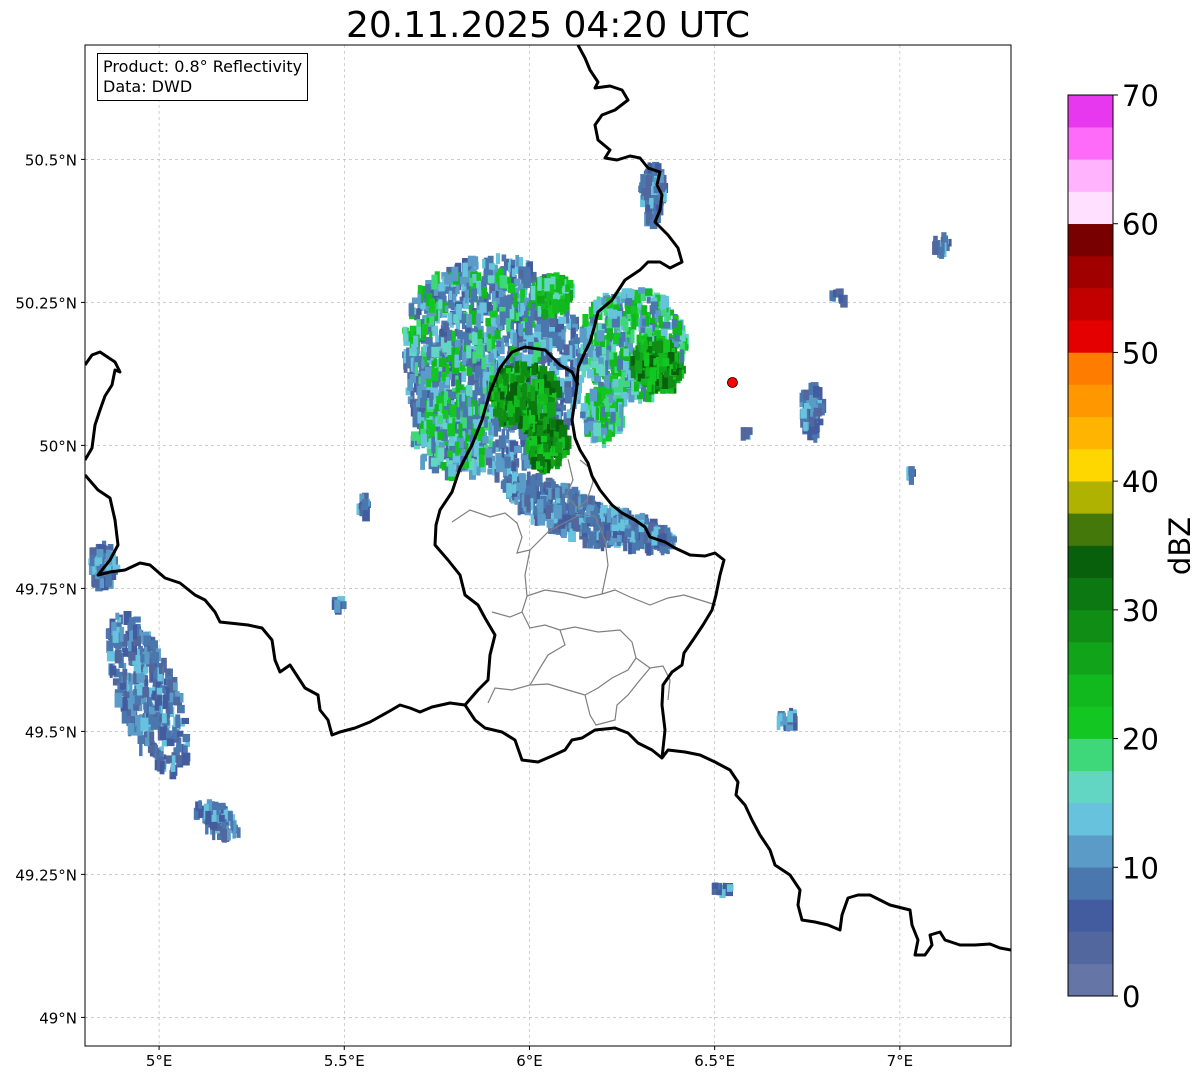 This screenshot has height=1081, width=1202. I want to click on x-tick-label: 6°E, so click(529, 1061).